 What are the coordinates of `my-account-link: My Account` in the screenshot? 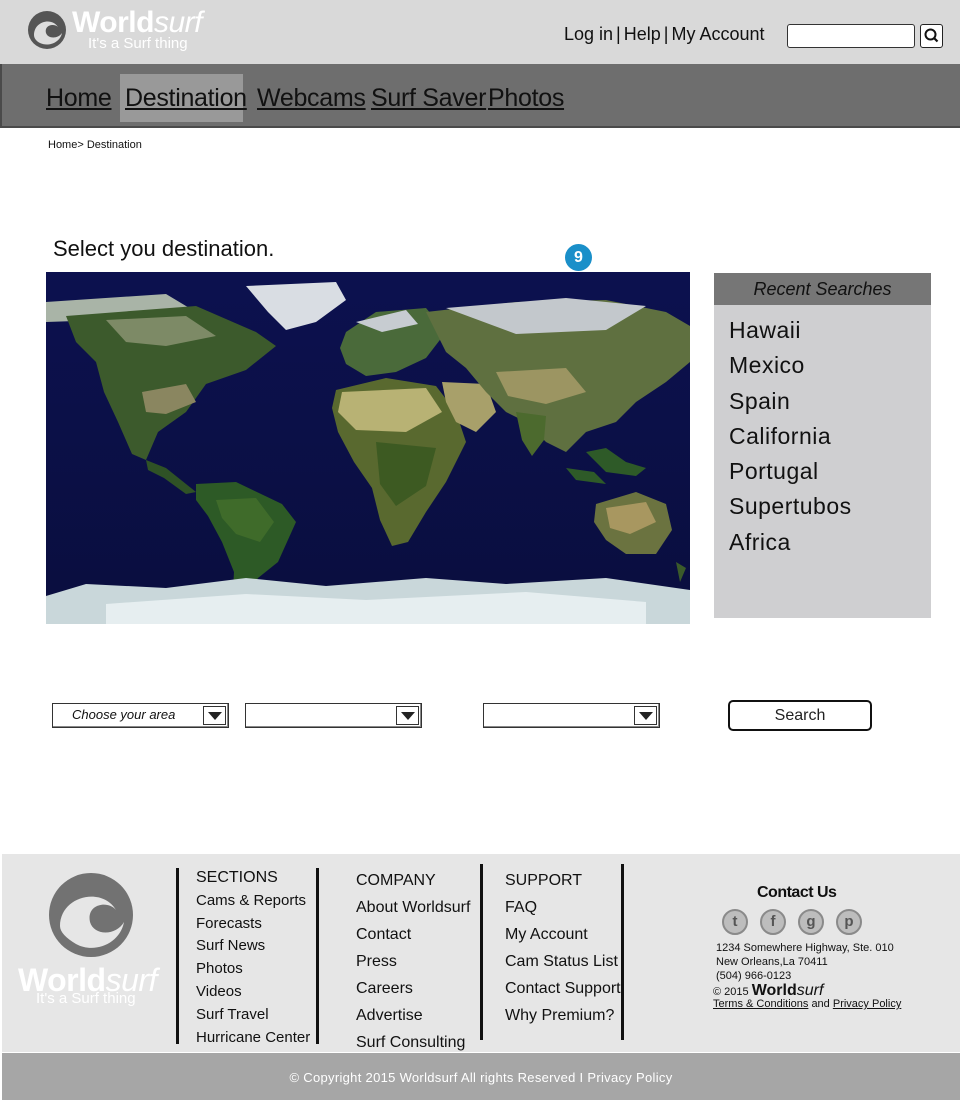 It's located at (717, 34).